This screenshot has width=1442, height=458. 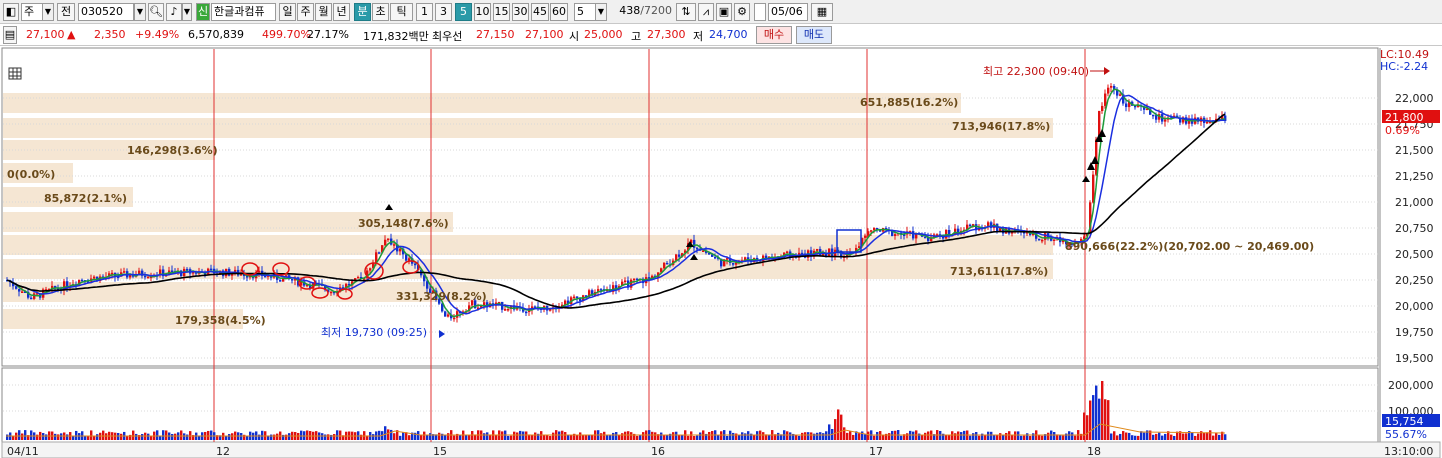 I want to click on period-week: 주, so click(x=305, y=12).